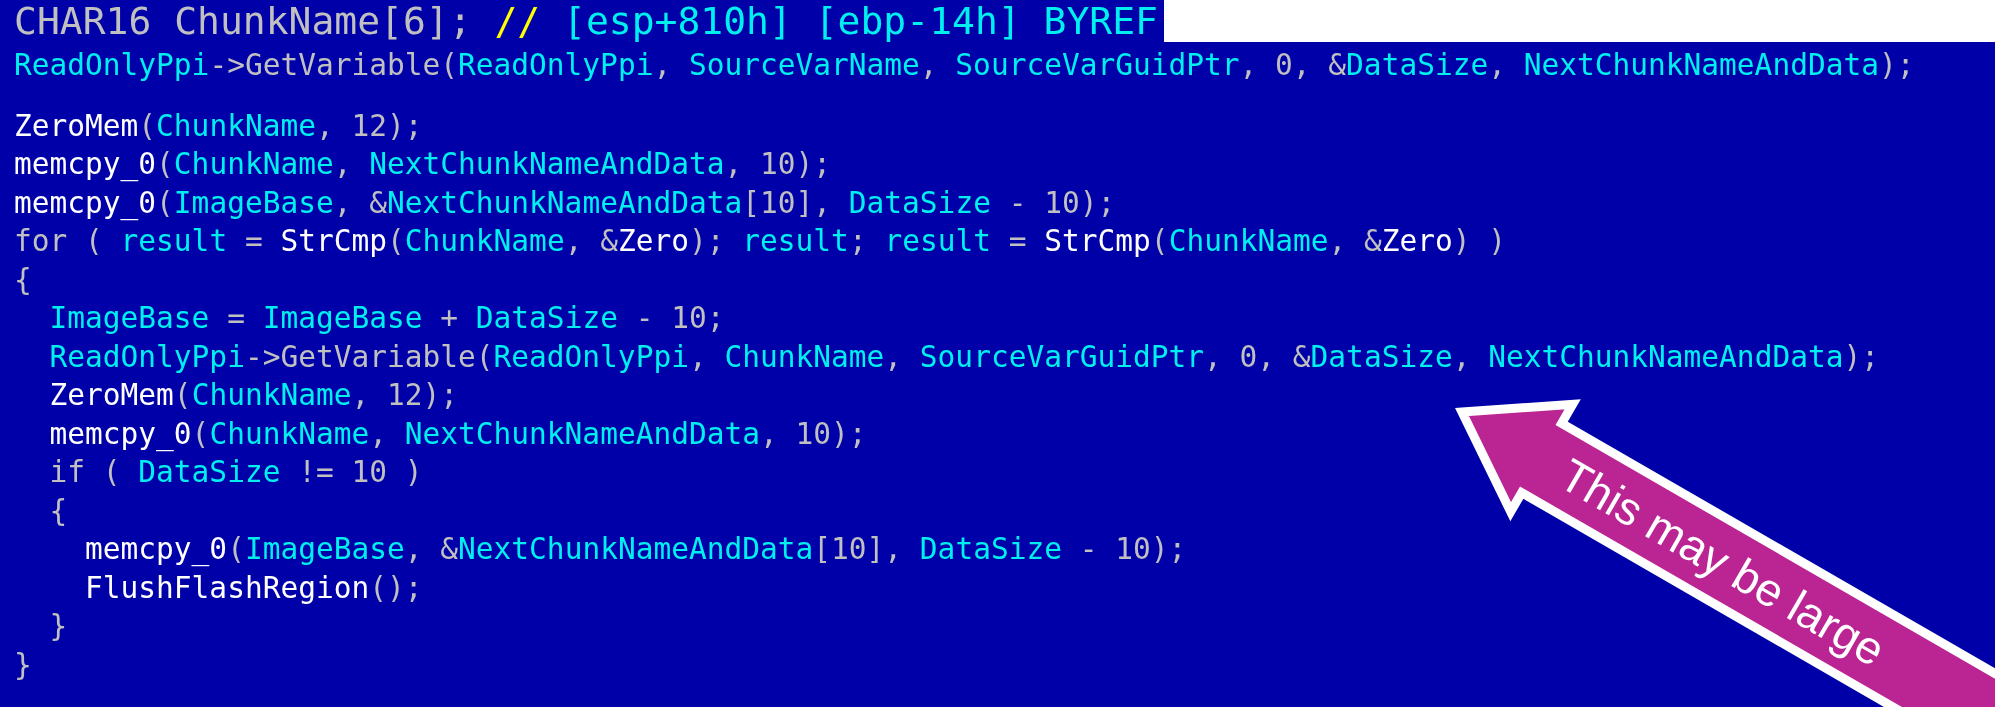 The image size is (1995, 707). What do you see at coordinates (964, 65) in the screenshot?
I see `code-line: ReadOnlyPpi->GetVariable(ReadOnlyPpi, SourceVarName, SourceVarGuidPtr, 0, &DataSize, NextChunkNameAndData);` at bounding box center [964, 65].